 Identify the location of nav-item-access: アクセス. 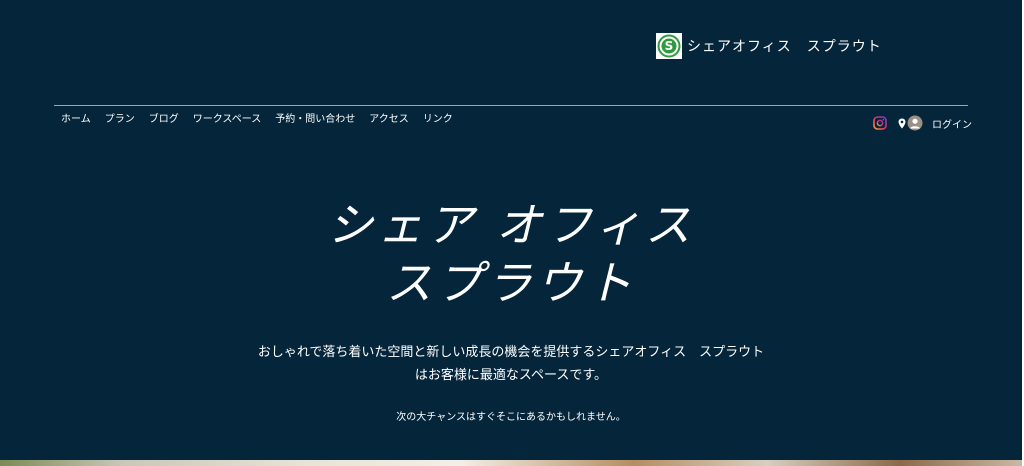
(389, 120).